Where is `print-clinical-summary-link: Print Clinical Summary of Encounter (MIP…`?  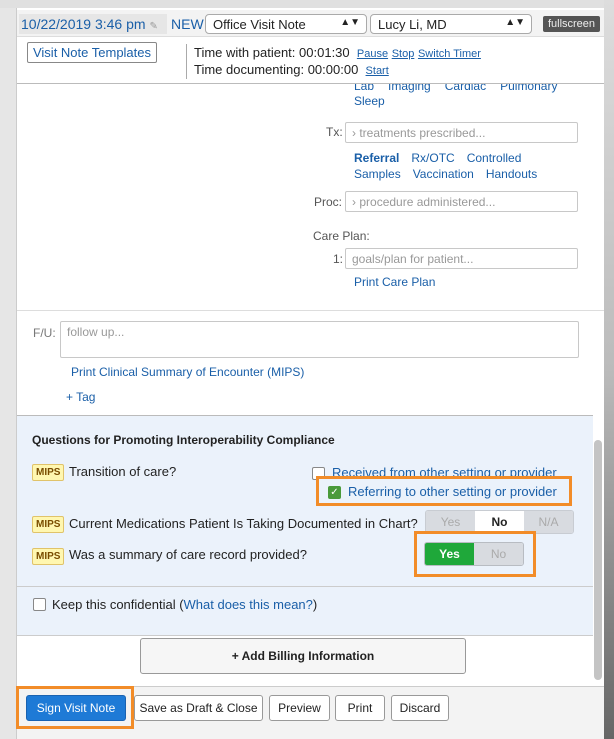
print-clinical-summary-link: Print Clinical Summary of Encounter (MIP… is located at coordinates (187, 372).